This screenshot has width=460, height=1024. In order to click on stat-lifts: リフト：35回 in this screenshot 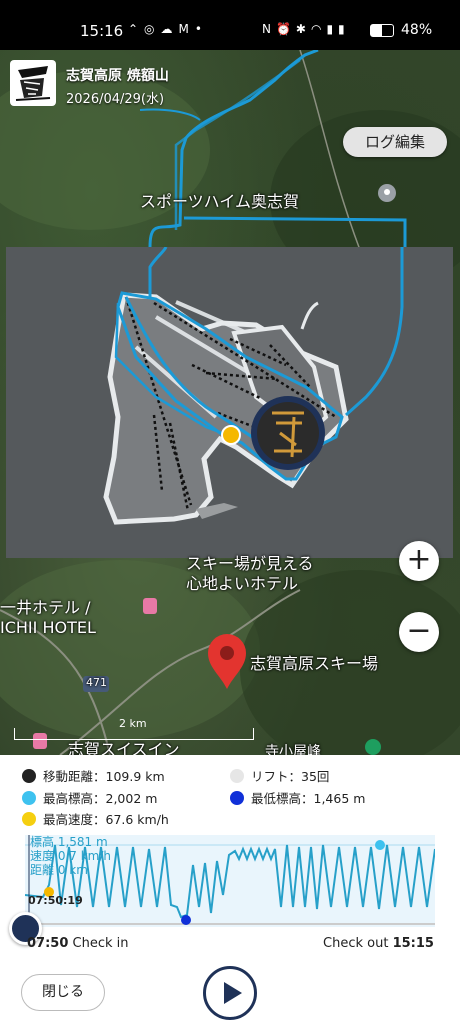, I will do `click(279, 775)`.